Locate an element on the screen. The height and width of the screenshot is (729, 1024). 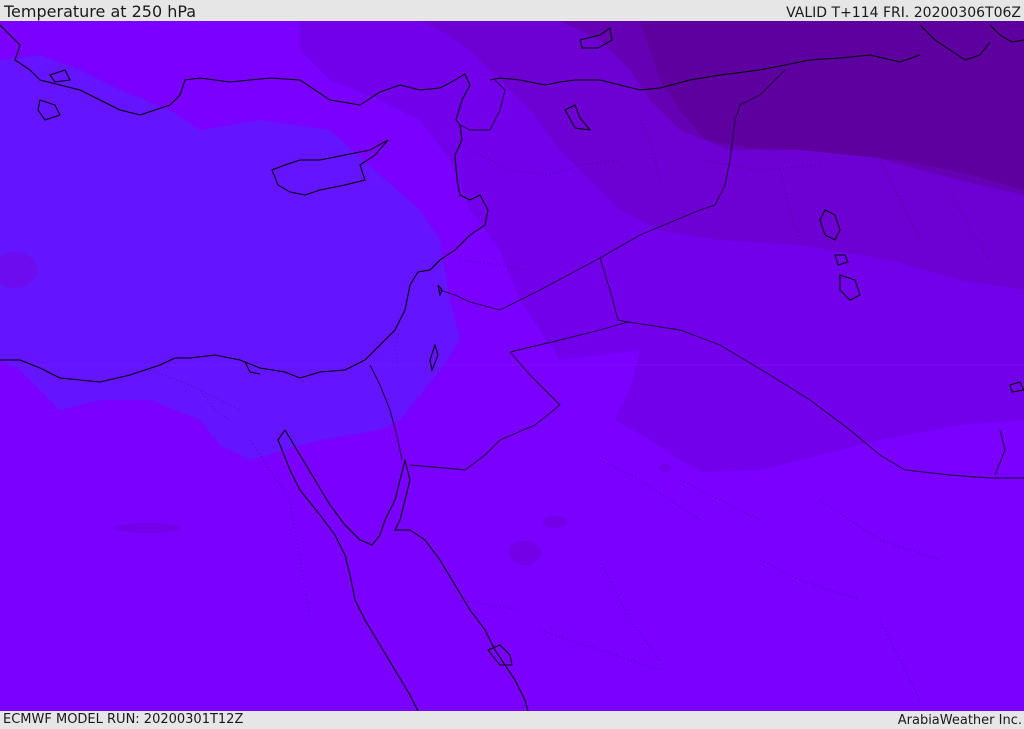
credit: ArabiaWeather Inc. is located at coordinates (959, 720).